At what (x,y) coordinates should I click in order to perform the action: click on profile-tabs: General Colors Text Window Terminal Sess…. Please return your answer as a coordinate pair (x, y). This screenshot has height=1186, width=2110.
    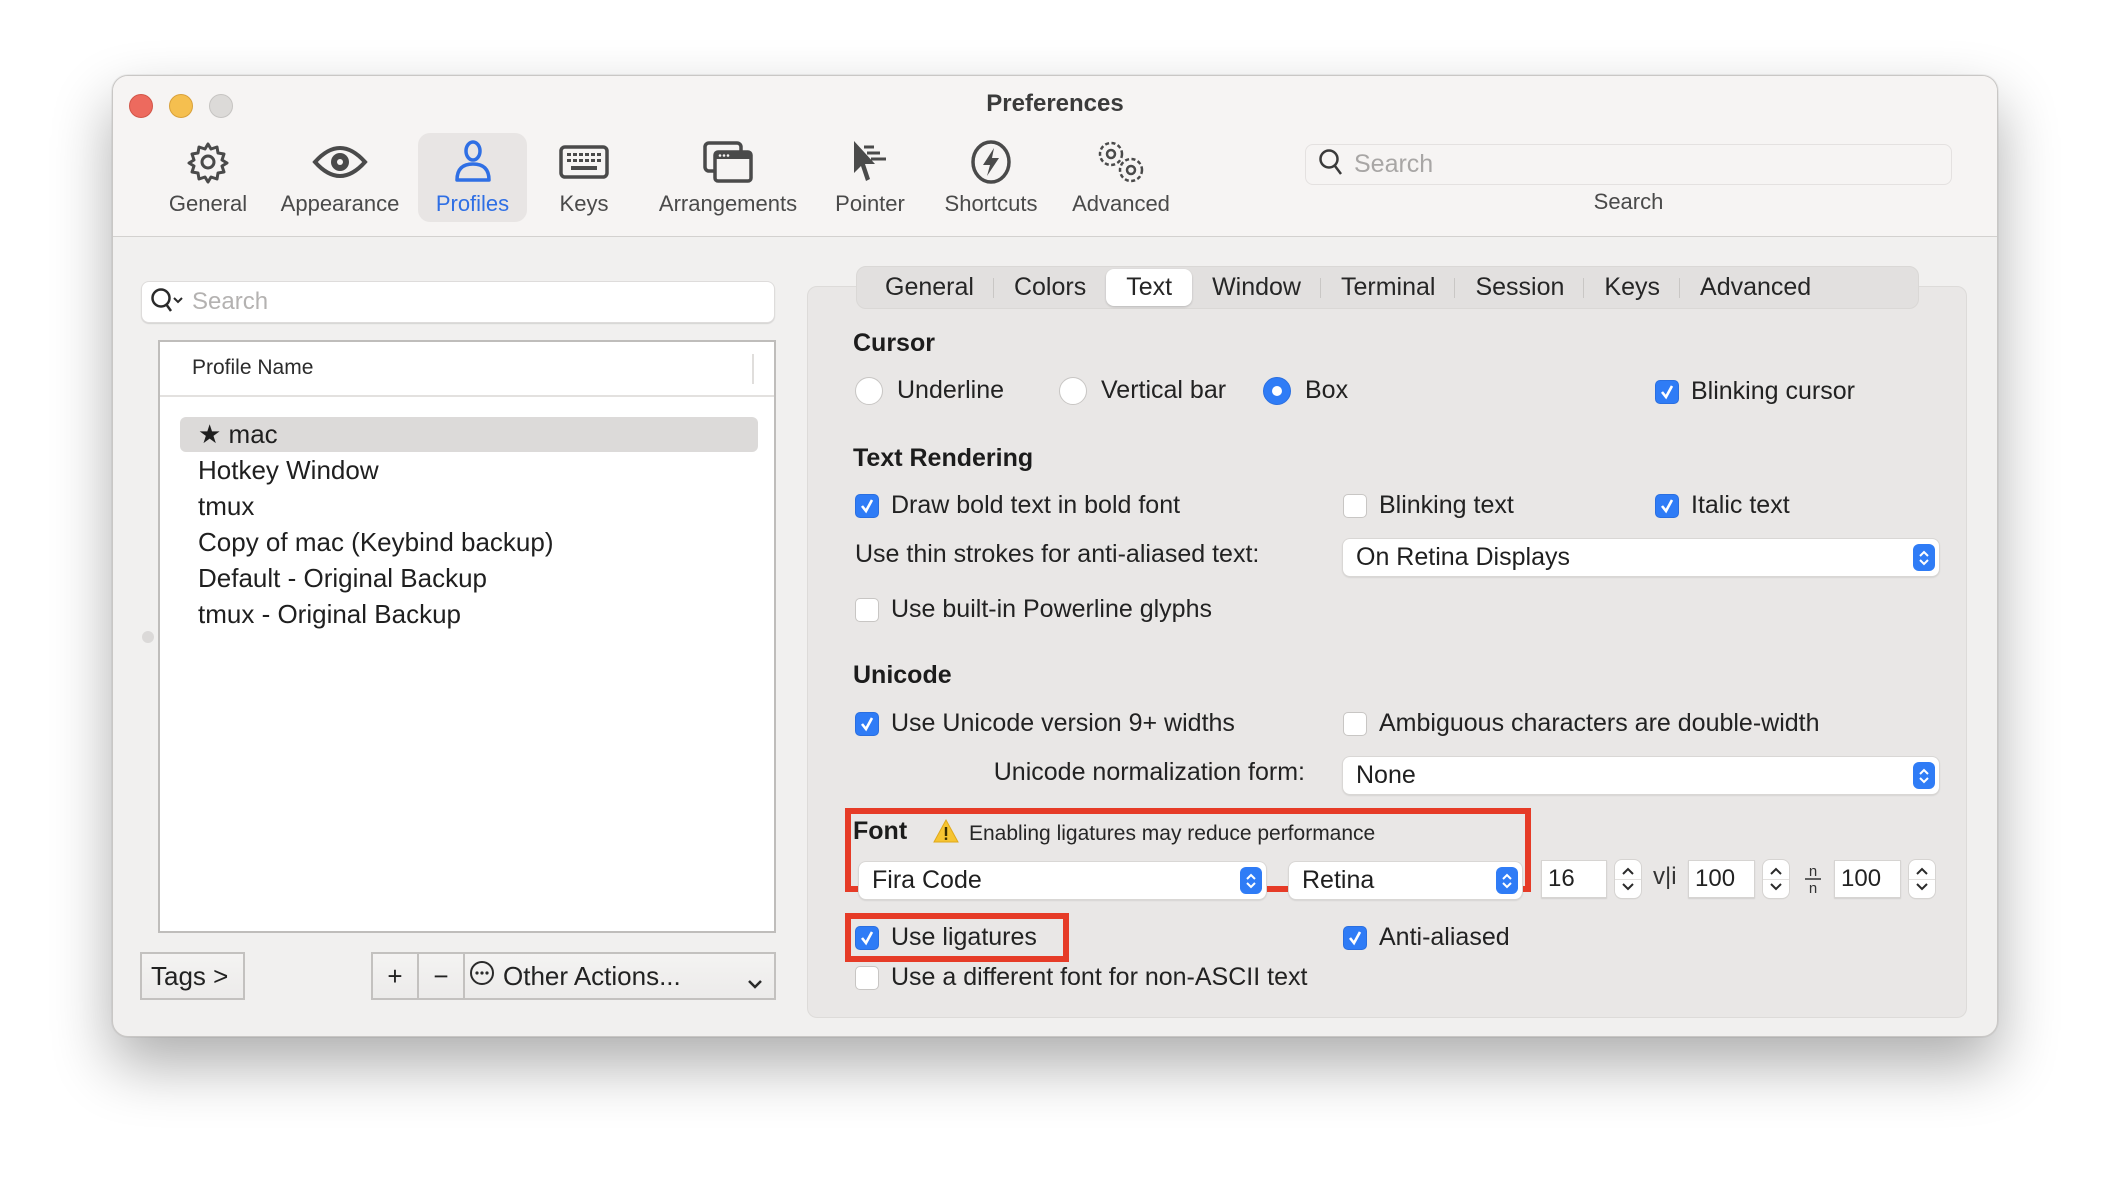
    Looking at the image, I should click on (1387, 287).